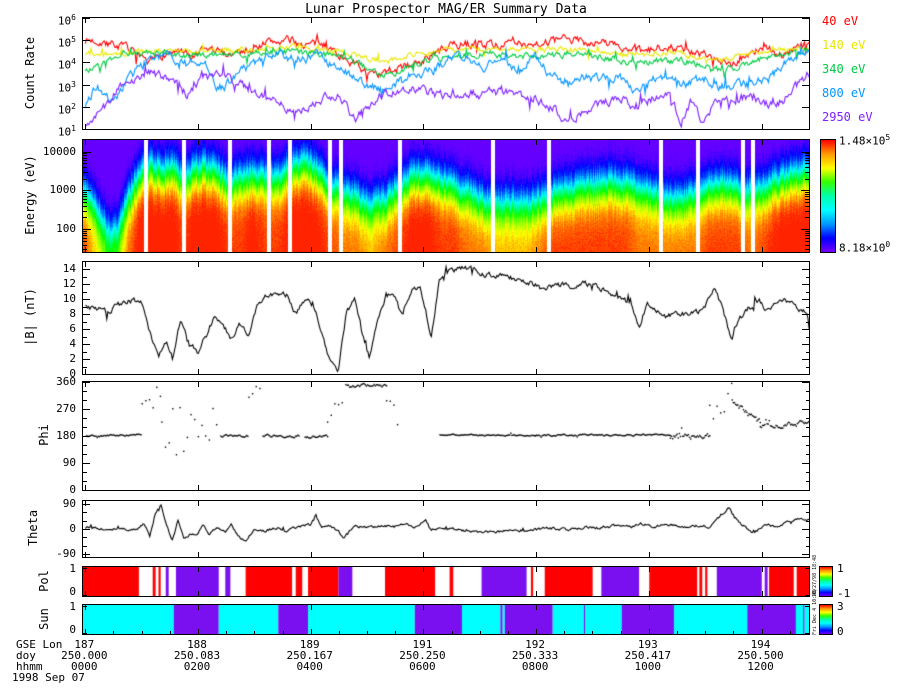 The height and width of the screenshot is (700, 900). I want to click on legend-item-140-ev: 140 eV, so click(844, 45).